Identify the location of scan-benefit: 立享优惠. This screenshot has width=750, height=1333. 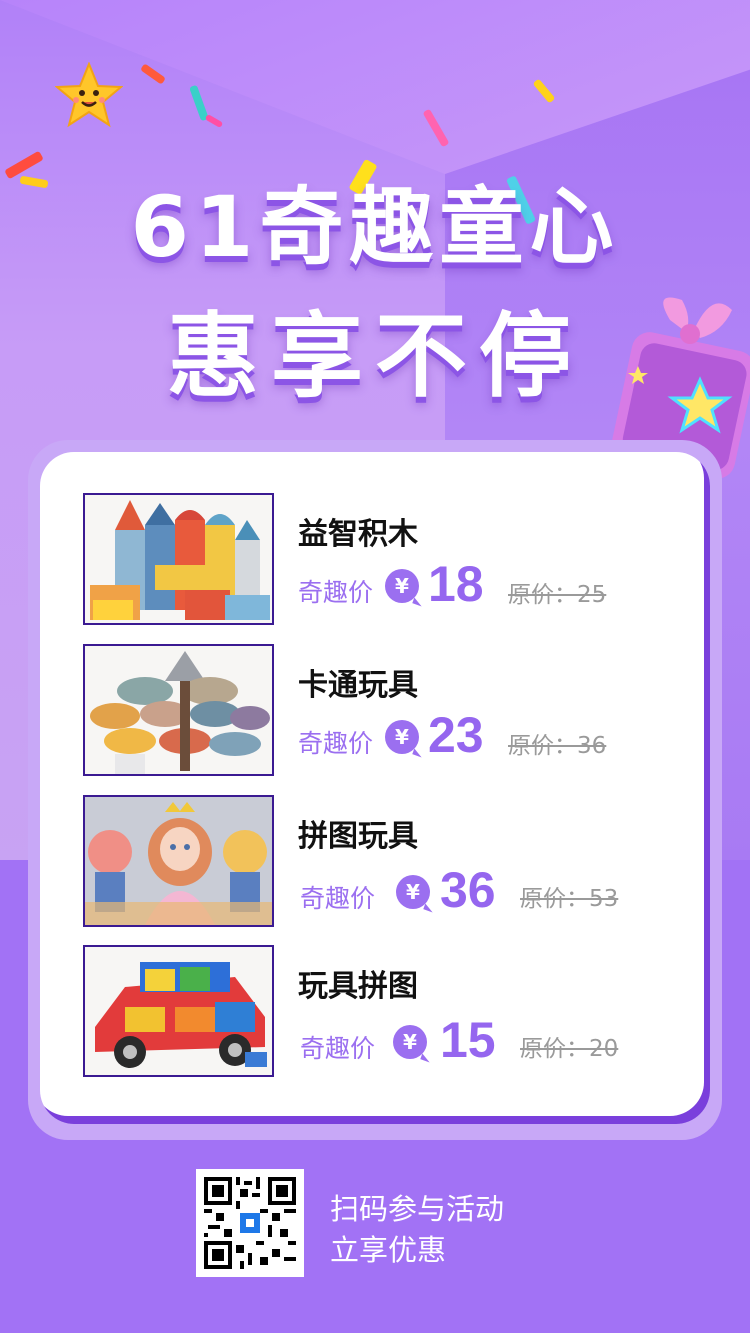
(388, 1250).